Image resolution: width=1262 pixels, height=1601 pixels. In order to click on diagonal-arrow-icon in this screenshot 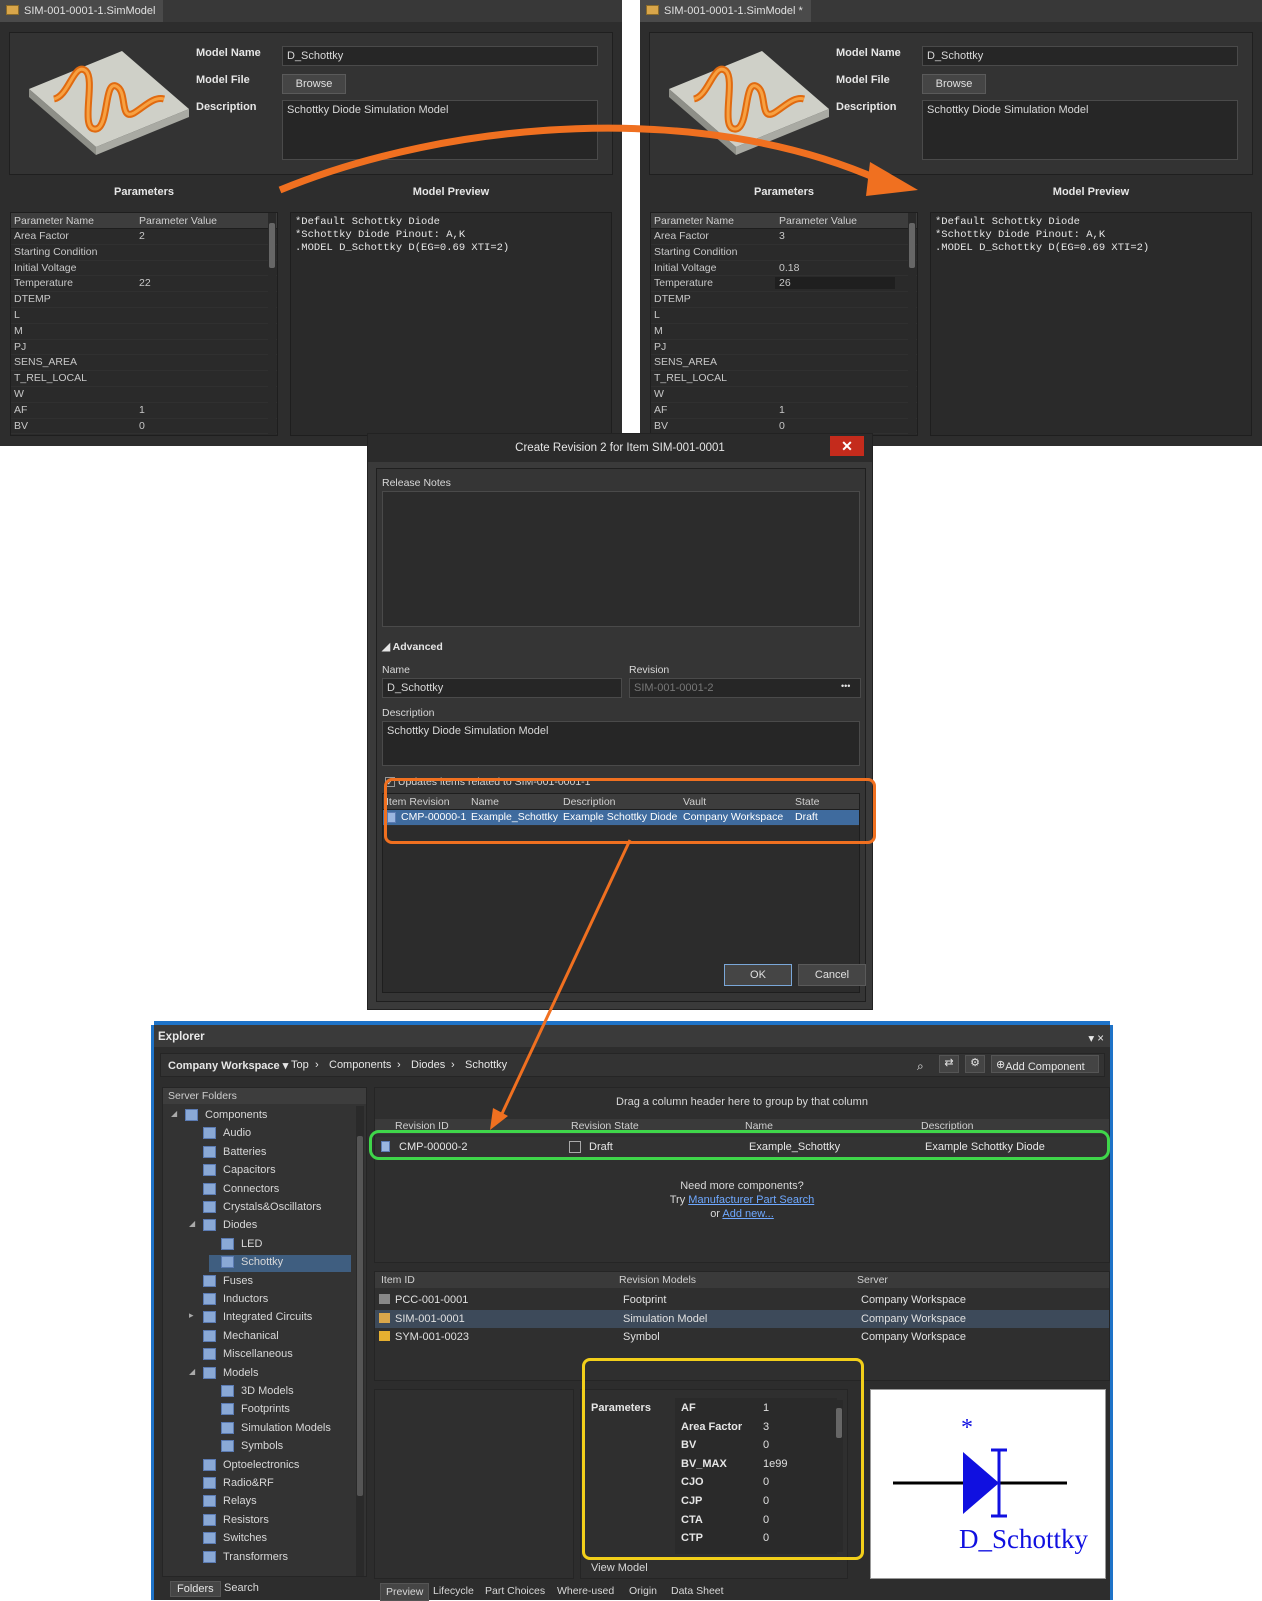, I will do `click(565, 979)`.